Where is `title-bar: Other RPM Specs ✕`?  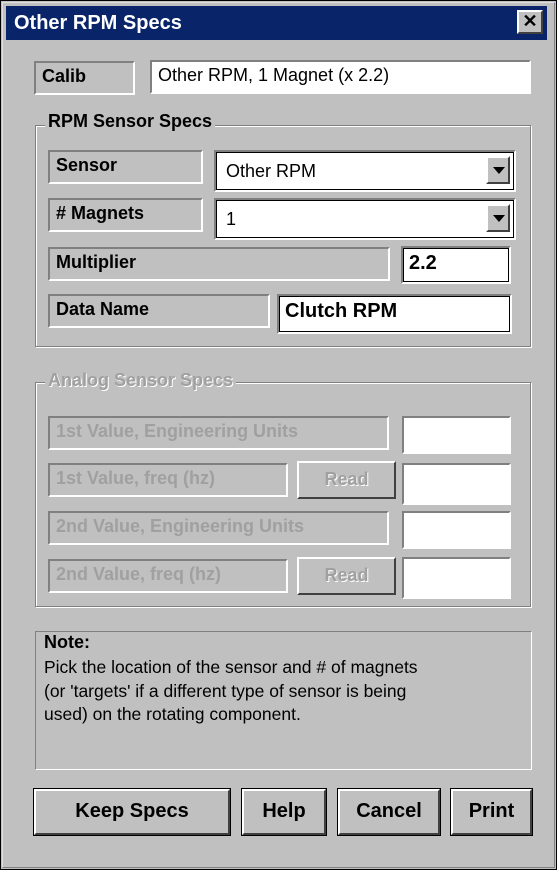 title-bar: Other RPM Specs ✕ is located at coordinates (276, 23).